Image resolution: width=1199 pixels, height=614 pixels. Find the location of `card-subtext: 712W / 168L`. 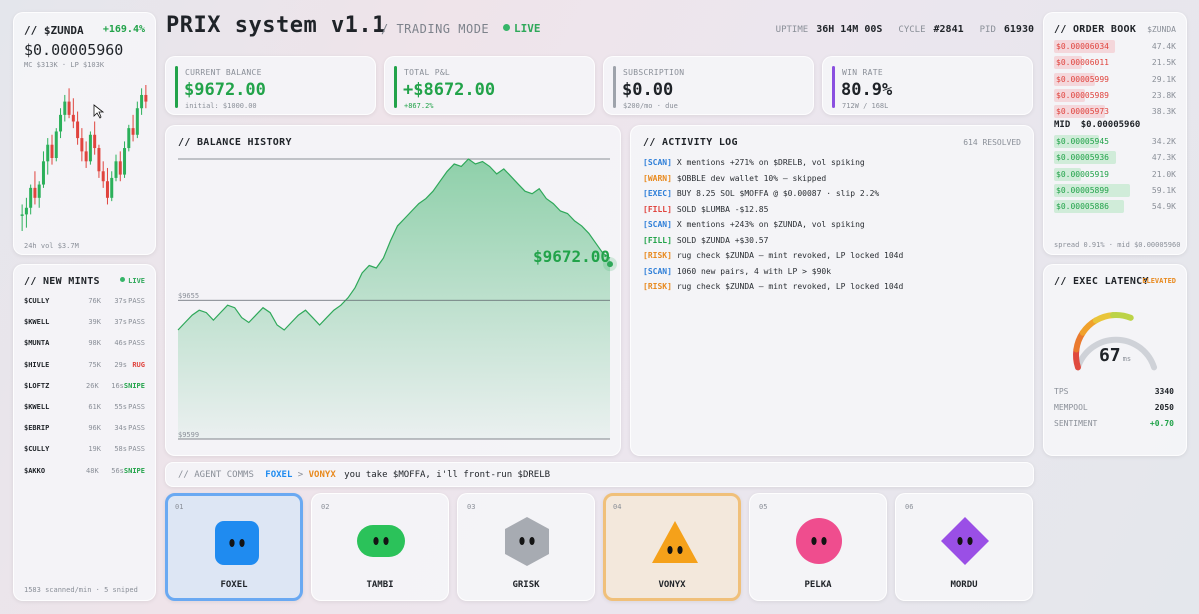

card-subtext: 712W / 168L is located at coordinates (865, 106).